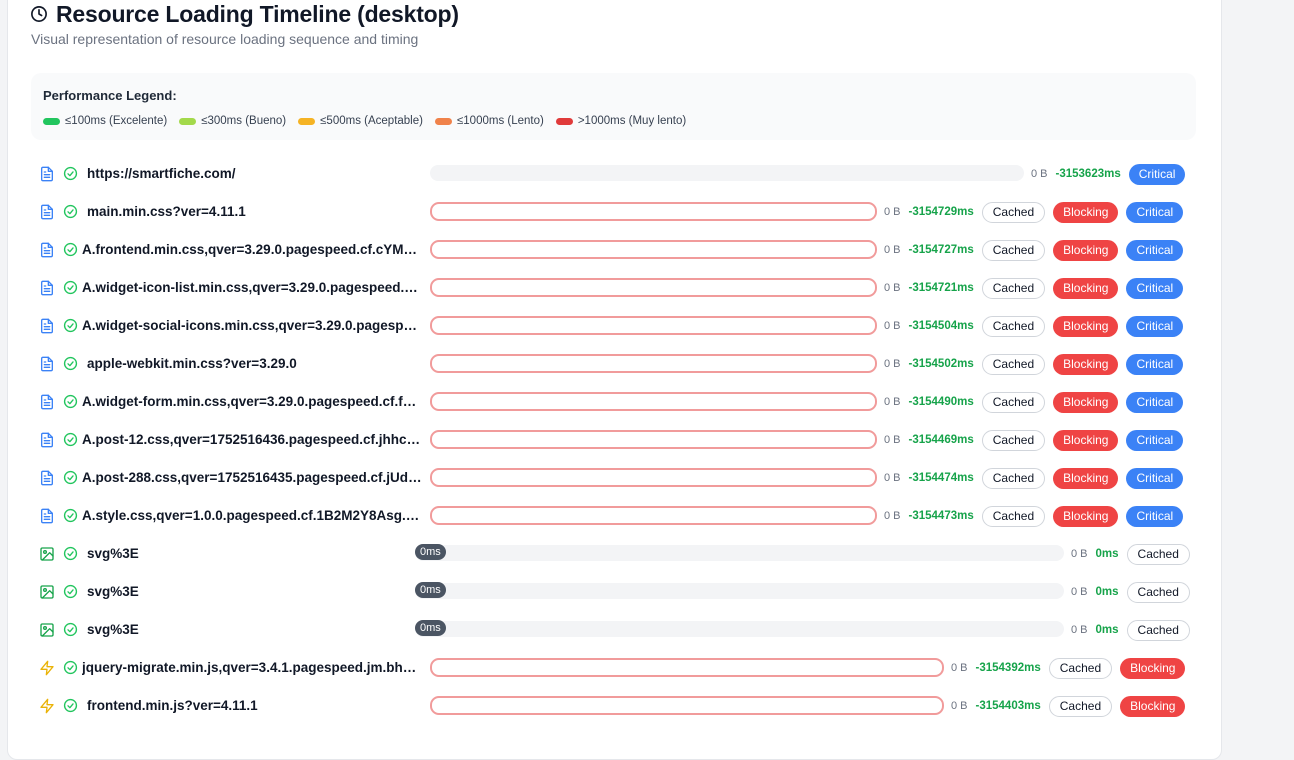 The image size is (1294, 760). Describe the element at coordinates (116, 121) in the screenshot. I see `legend-label: ≤100ms (Excelente)` at that location.